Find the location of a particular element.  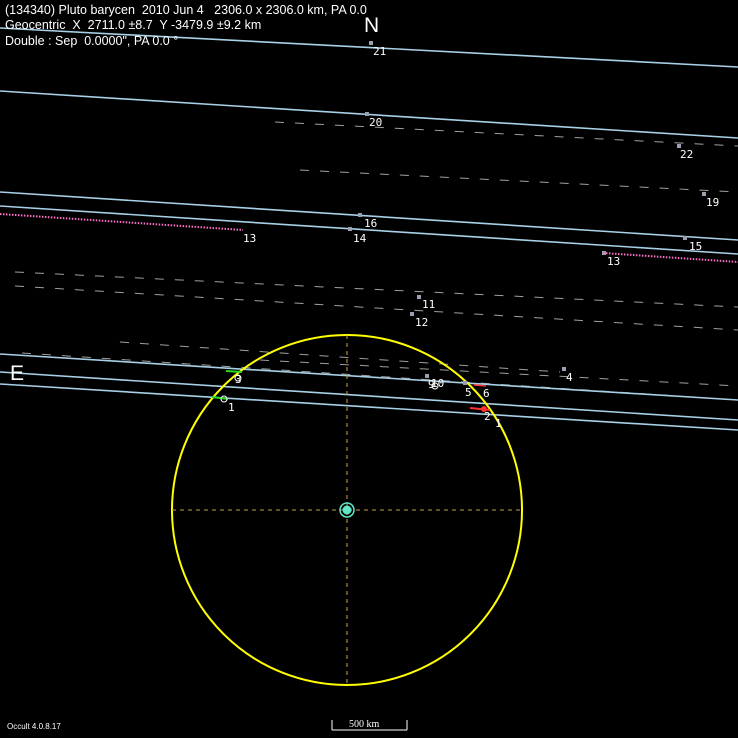

chord-13-west is located at coordinates (122, 222).